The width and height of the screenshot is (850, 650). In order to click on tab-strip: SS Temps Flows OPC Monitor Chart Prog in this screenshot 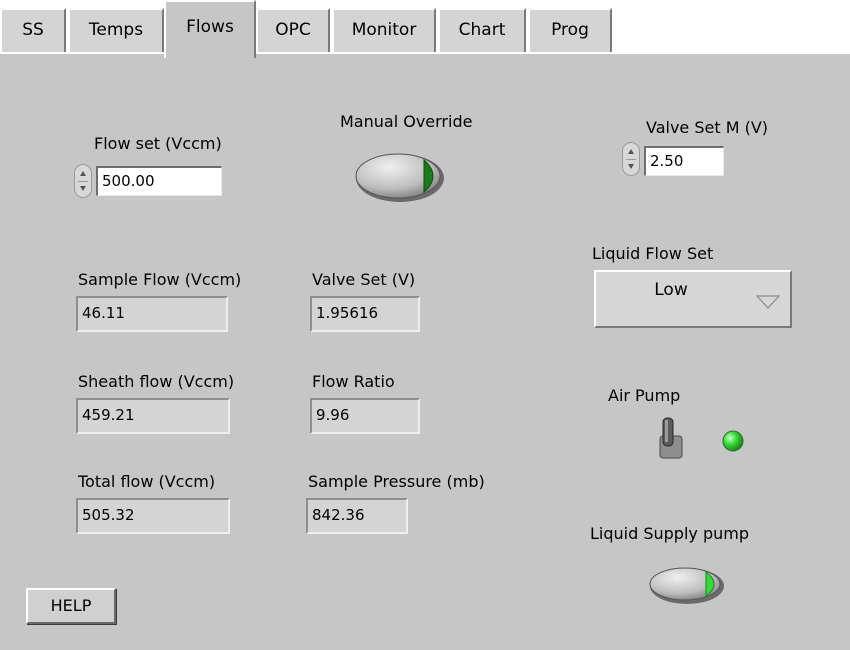, I will do `click(425, 29)`.